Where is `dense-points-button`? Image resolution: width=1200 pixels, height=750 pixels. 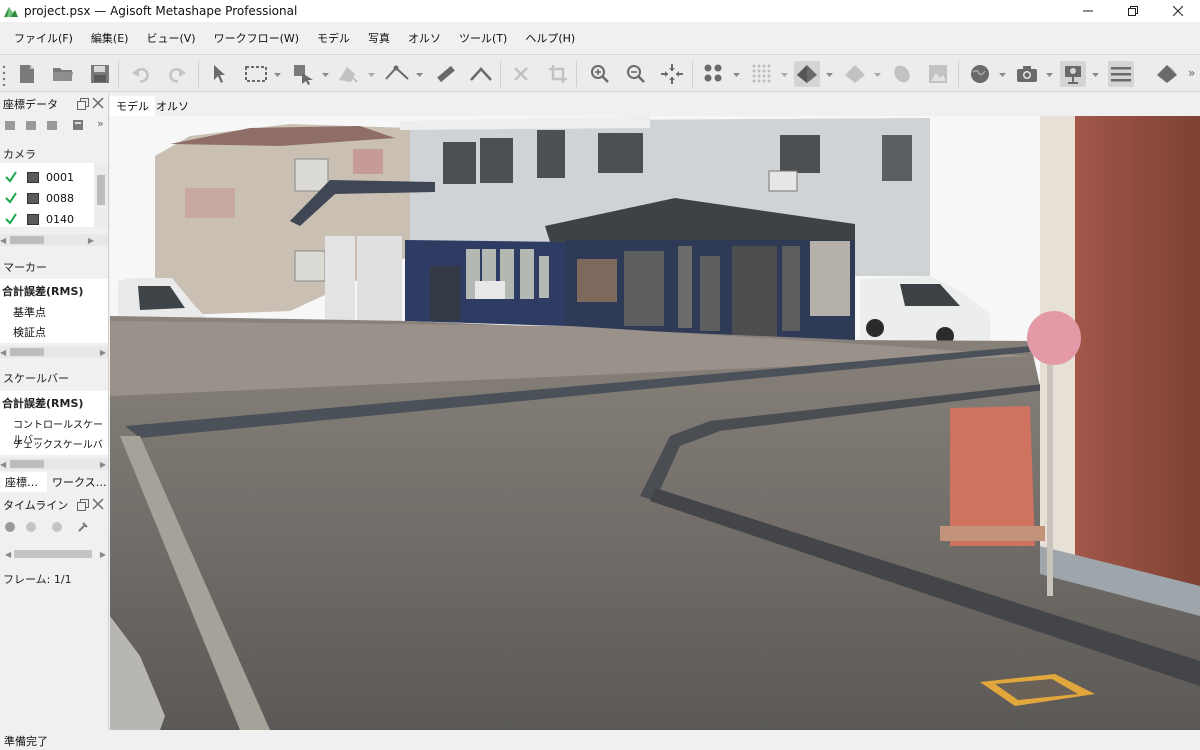
dense-points-button is located at coordinates (762, 74).